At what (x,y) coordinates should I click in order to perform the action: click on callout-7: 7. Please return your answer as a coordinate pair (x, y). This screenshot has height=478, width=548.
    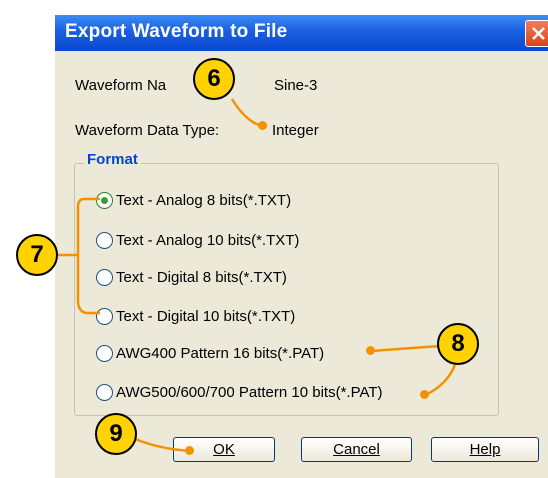
    Looking at the image, I should click on (37, 255).